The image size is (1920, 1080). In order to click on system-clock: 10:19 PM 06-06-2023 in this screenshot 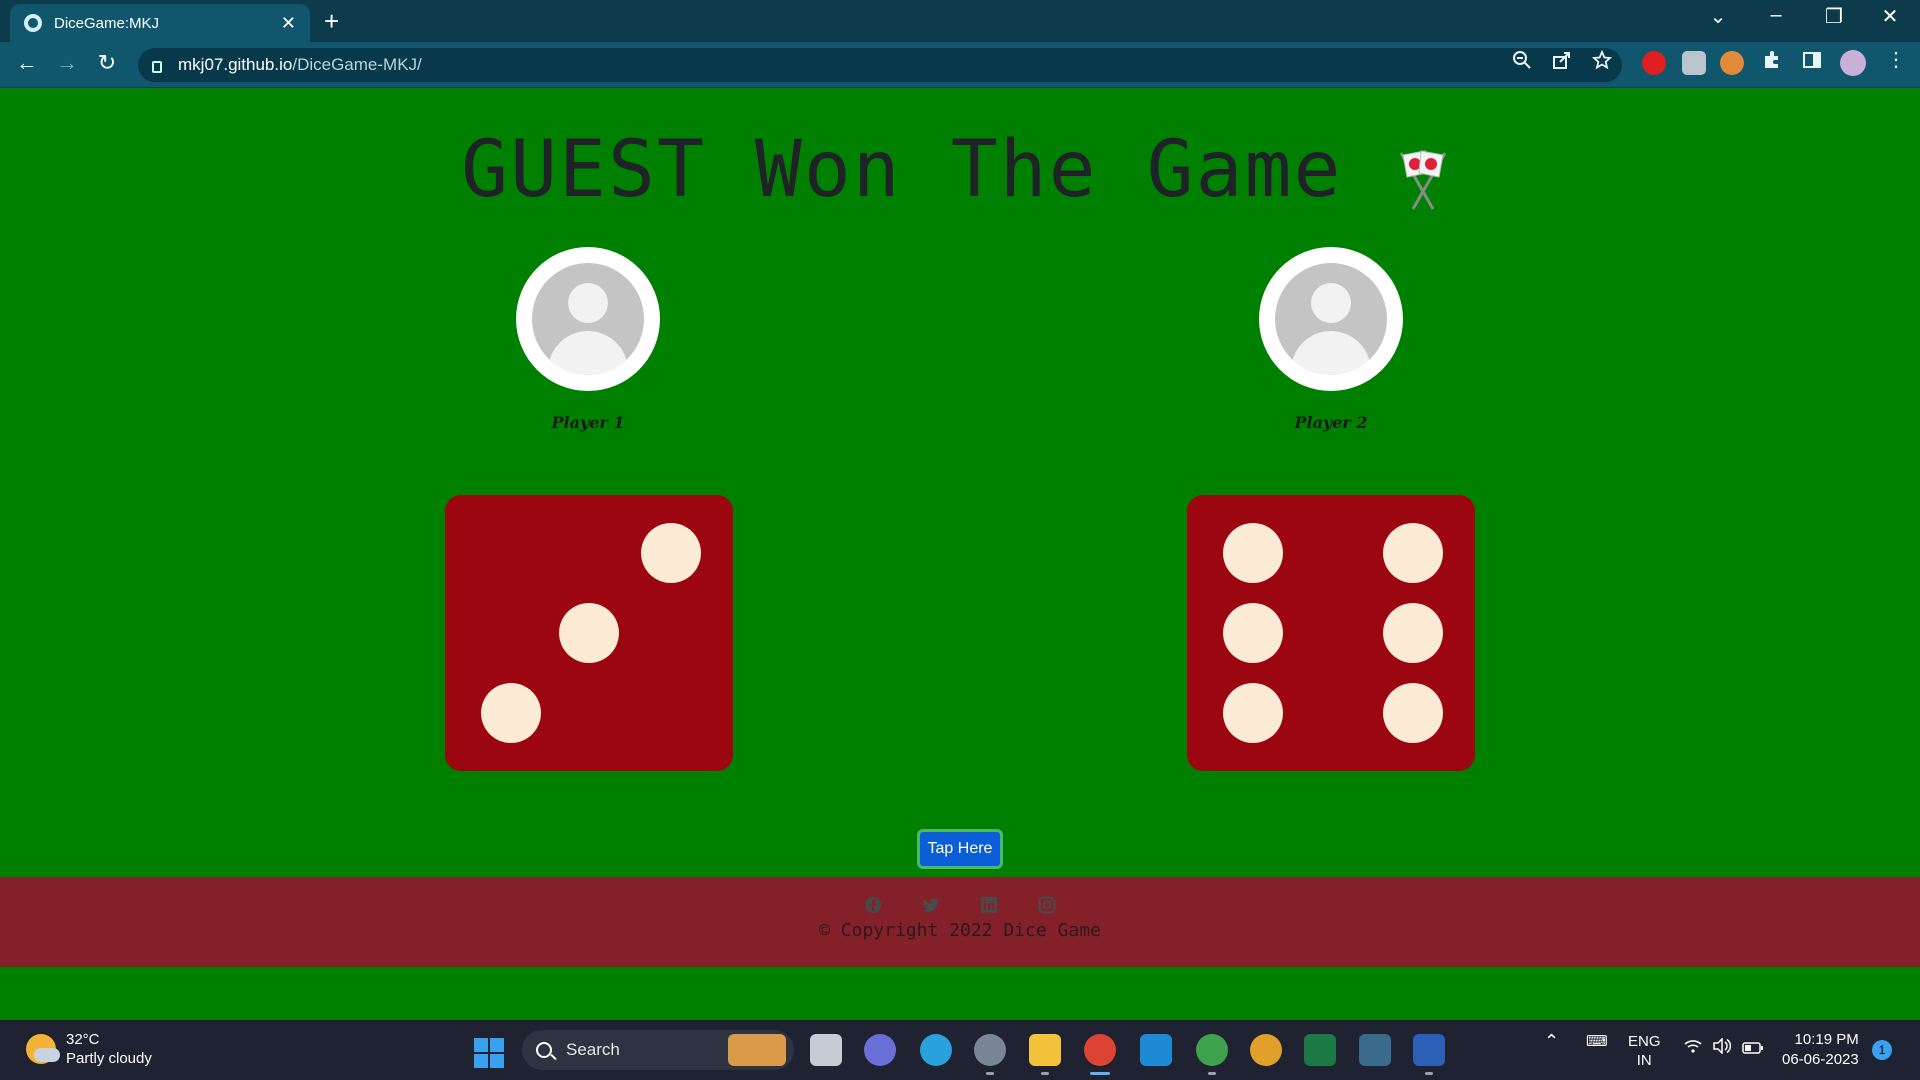, I will do `click(1820, 1050)`.